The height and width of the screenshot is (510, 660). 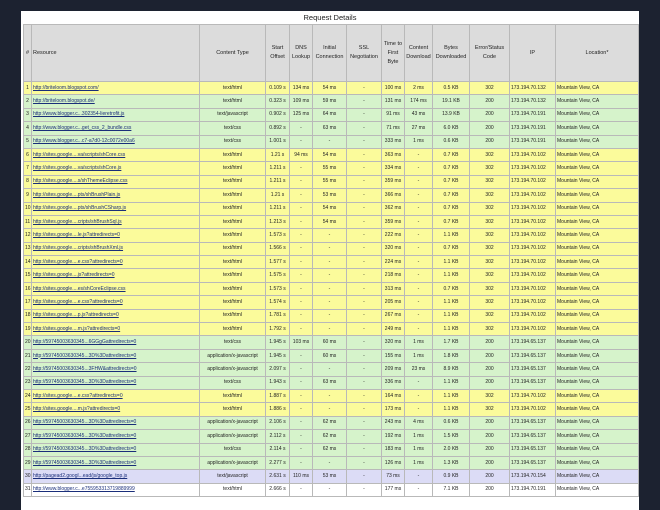 What do you see at coordinates (393, 262) in the screenshot?
I see `cell-time-to-first-byte: 224 ms` at bounding box center [393, 262].